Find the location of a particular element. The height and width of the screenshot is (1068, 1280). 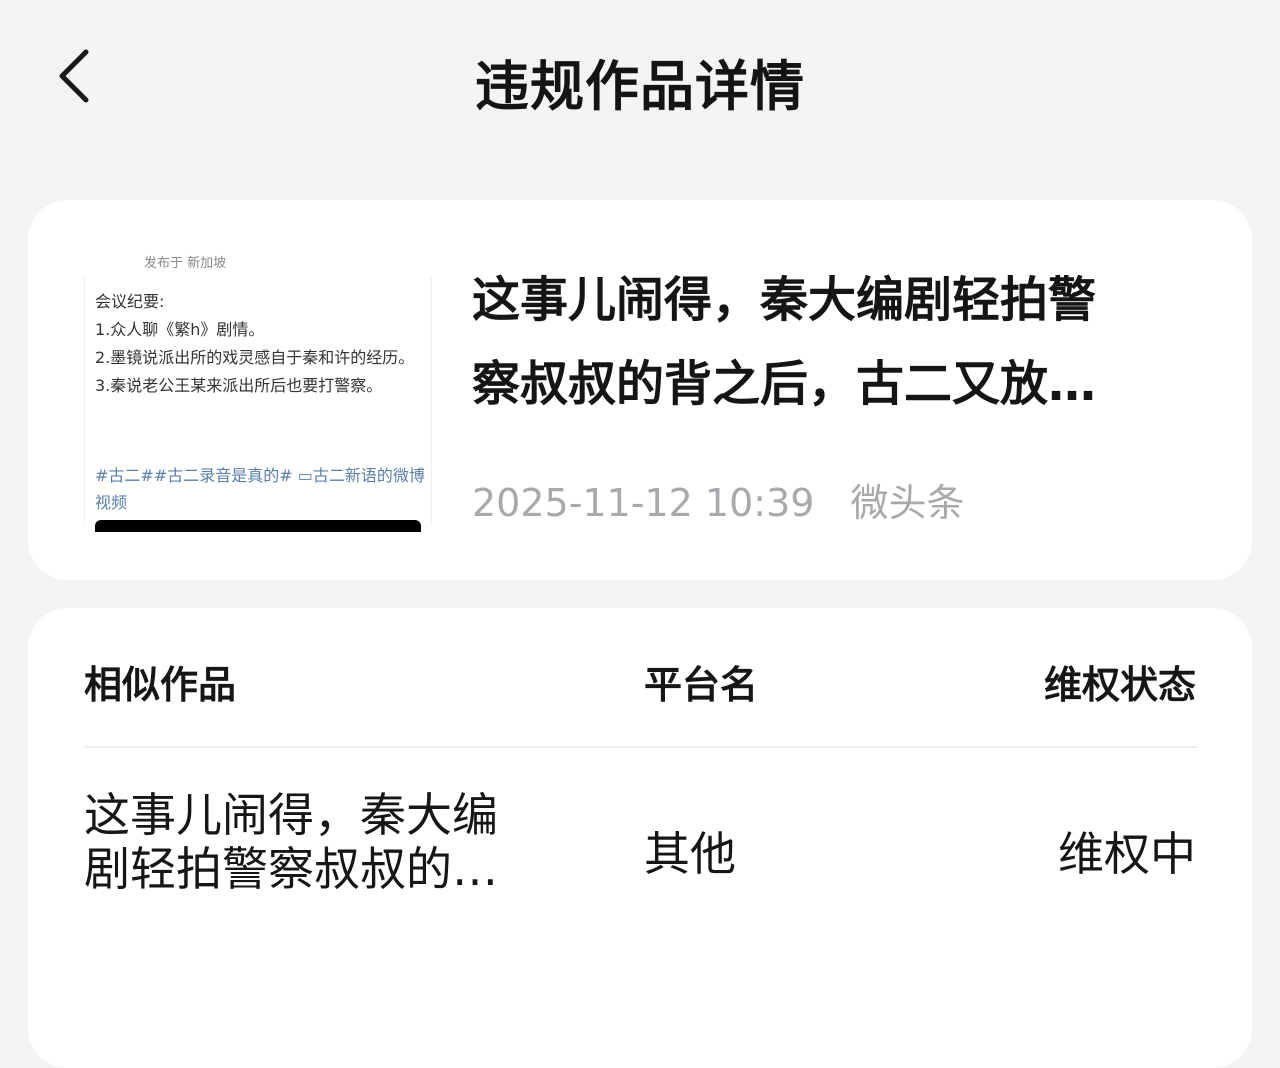

work-meta: 2025-11-12 10:39 微头条 is located at coordinates (718, 499).